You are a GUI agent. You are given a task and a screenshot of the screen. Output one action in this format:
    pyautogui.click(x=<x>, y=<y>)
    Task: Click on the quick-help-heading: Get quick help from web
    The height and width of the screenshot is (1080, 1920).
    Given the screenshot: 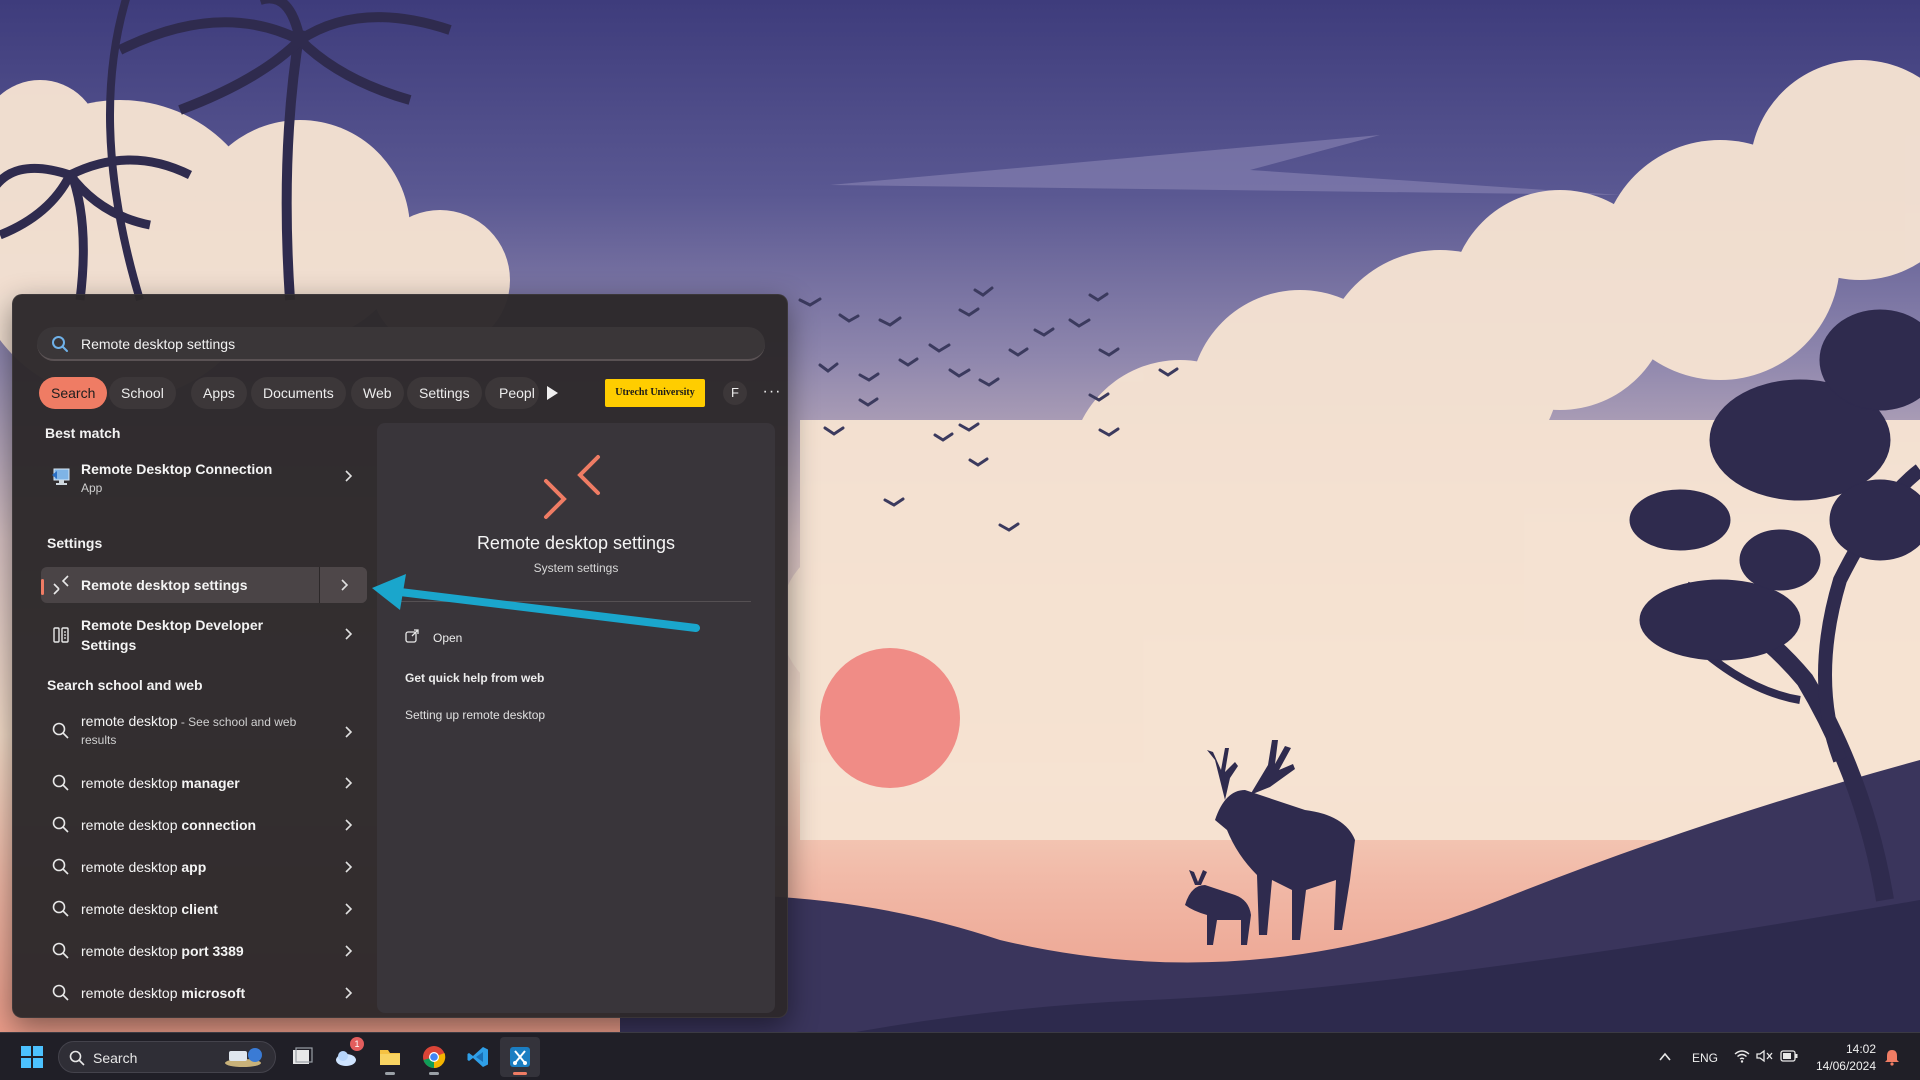 What is the action you would take?
    pyautogui.click(x=475, y=678)
    